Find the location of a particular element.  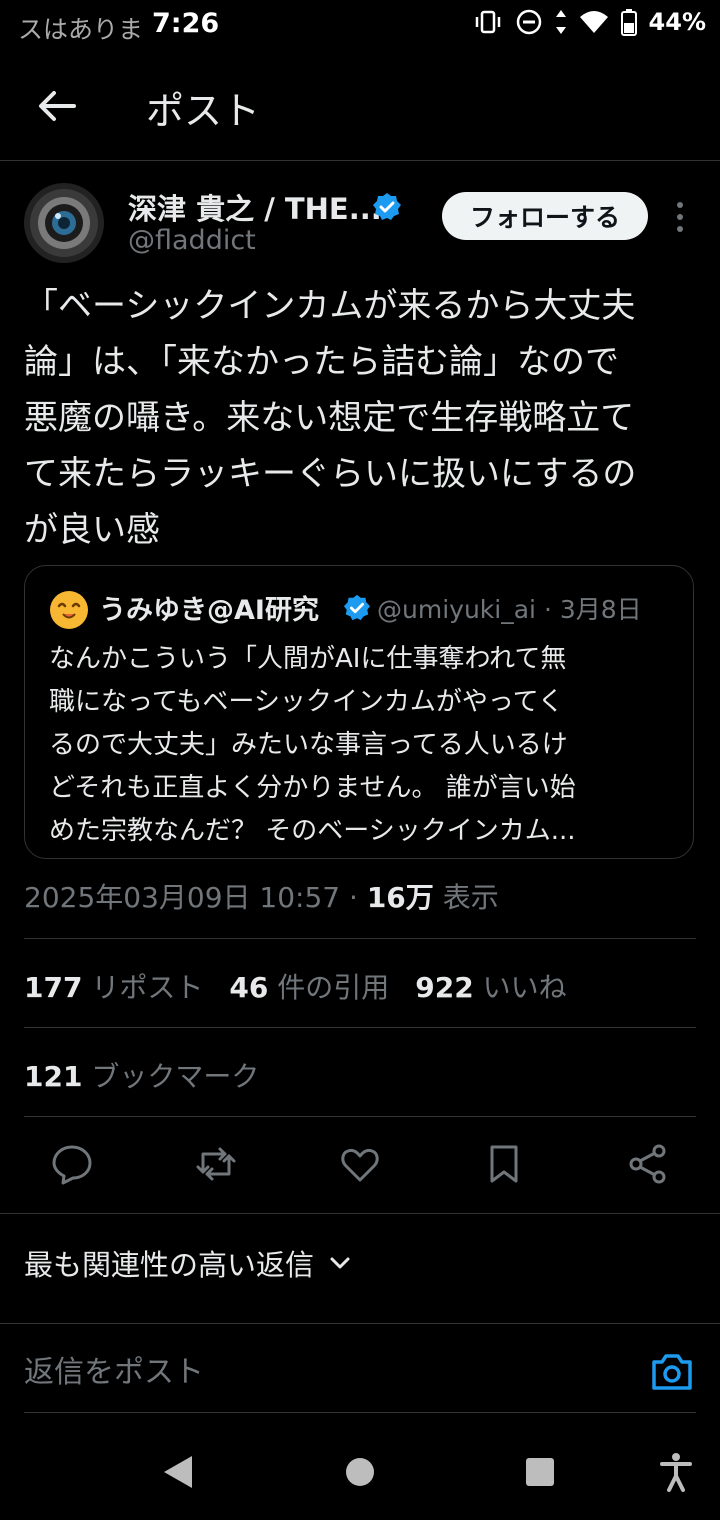

more-options-icon is located at coordinates (680, 217).